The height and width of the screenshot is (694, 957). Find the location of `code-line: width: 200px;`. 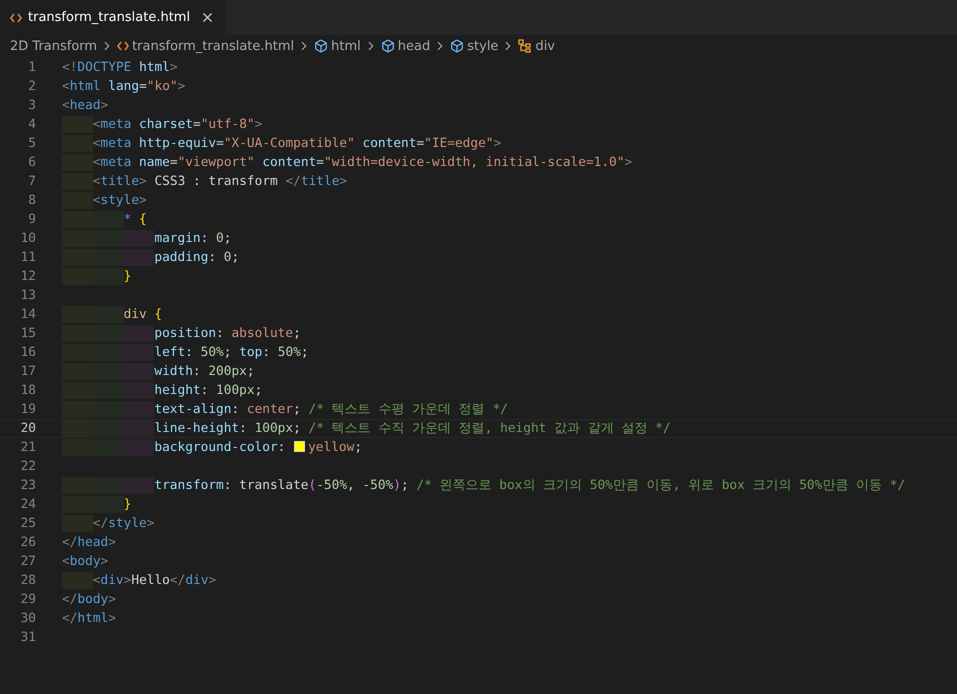

code-line: width: 200px; is located at coordinates (204, 371).